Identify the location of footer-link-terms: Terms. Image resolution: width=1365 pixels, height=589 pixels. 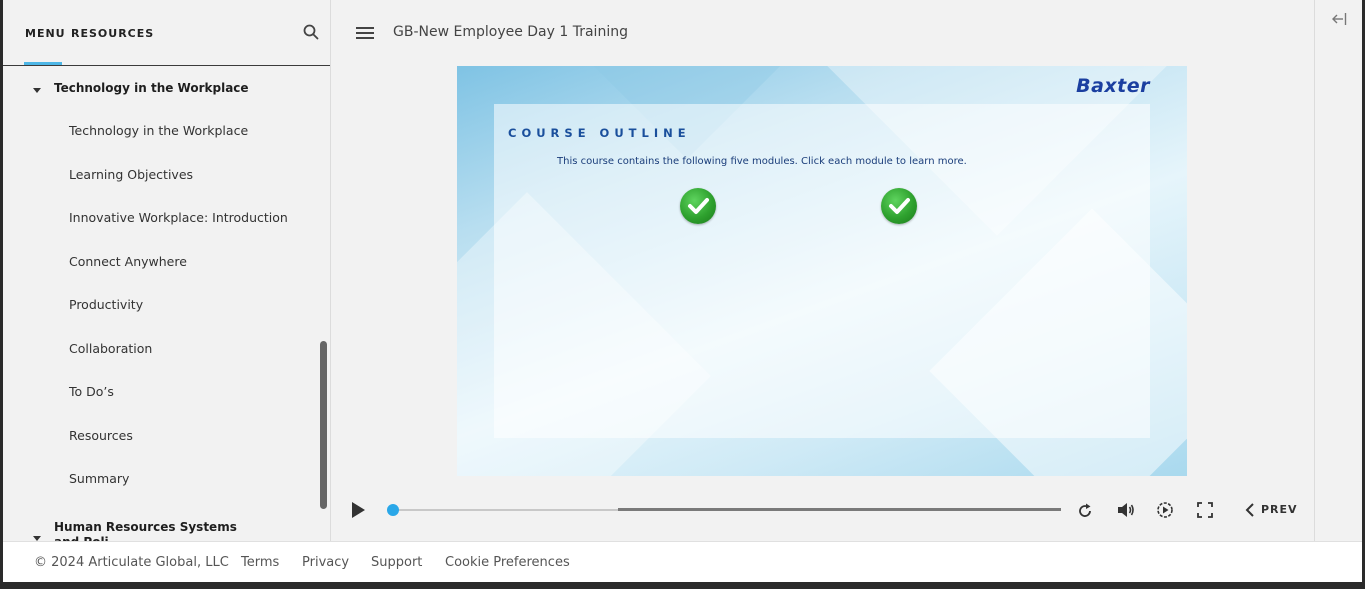
(260, 562).